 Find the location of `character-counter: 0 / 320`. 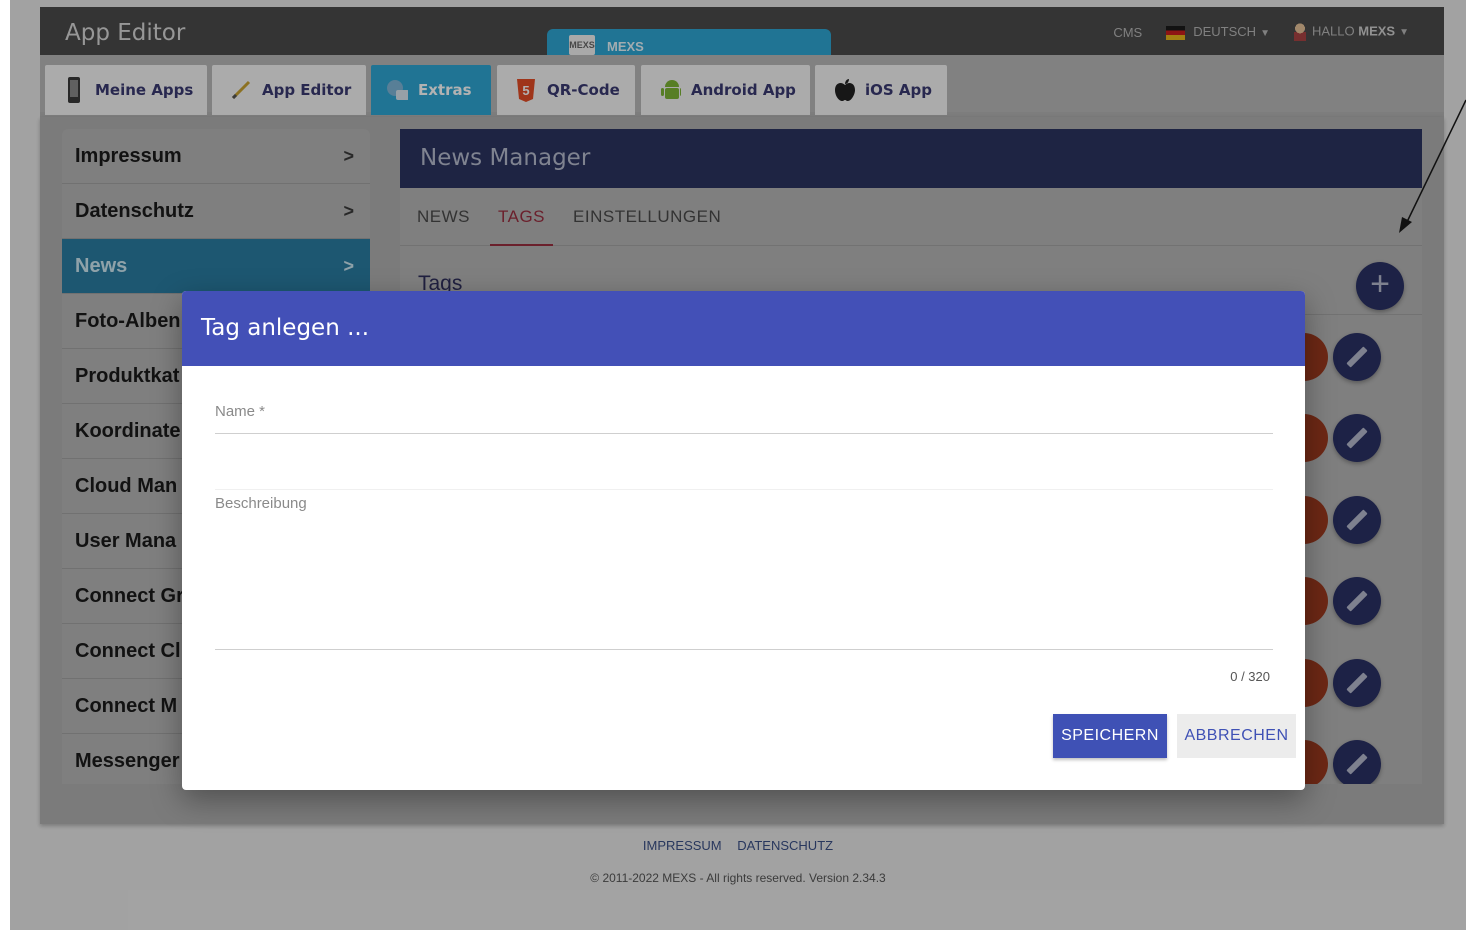

character-counter: 0 / 320 is located at coordinates (1250, 676).